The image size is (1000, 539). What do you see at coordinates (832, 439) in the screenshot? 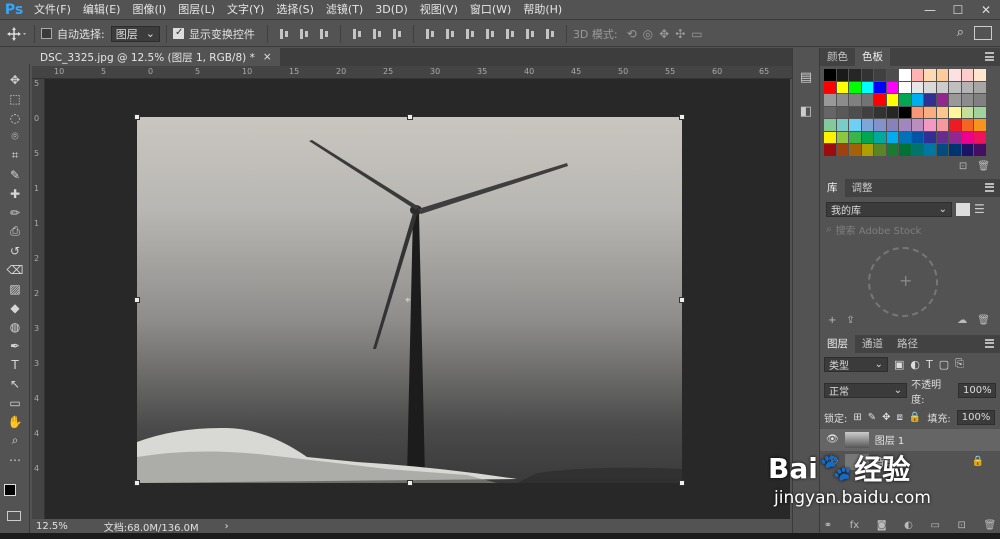
I see `eye-icon: 👁` at bounding box center [832, 439].